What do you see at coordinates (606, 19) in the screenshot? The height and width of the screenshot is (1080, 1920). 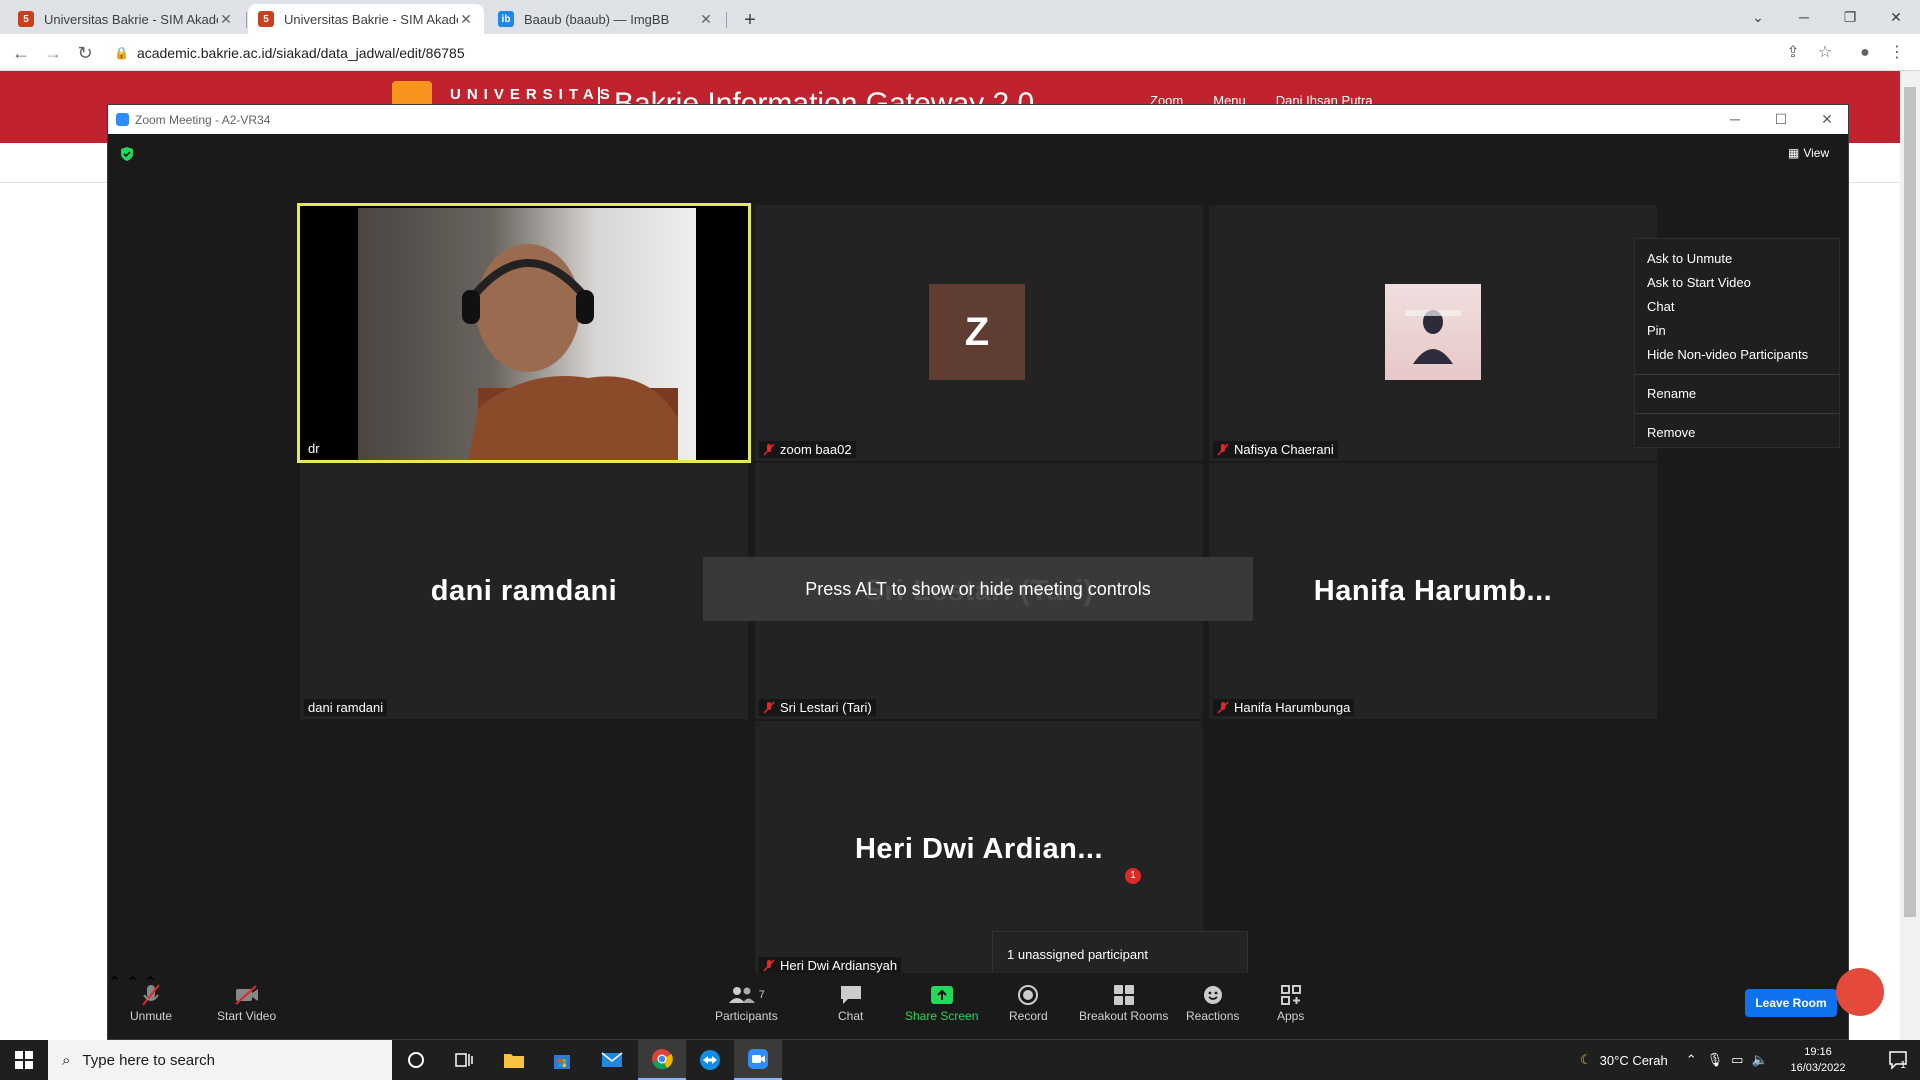 I see `browser-tab-3: ib Baaub (baaub) — ImgBB ✕` at bounding box center [606, 19].